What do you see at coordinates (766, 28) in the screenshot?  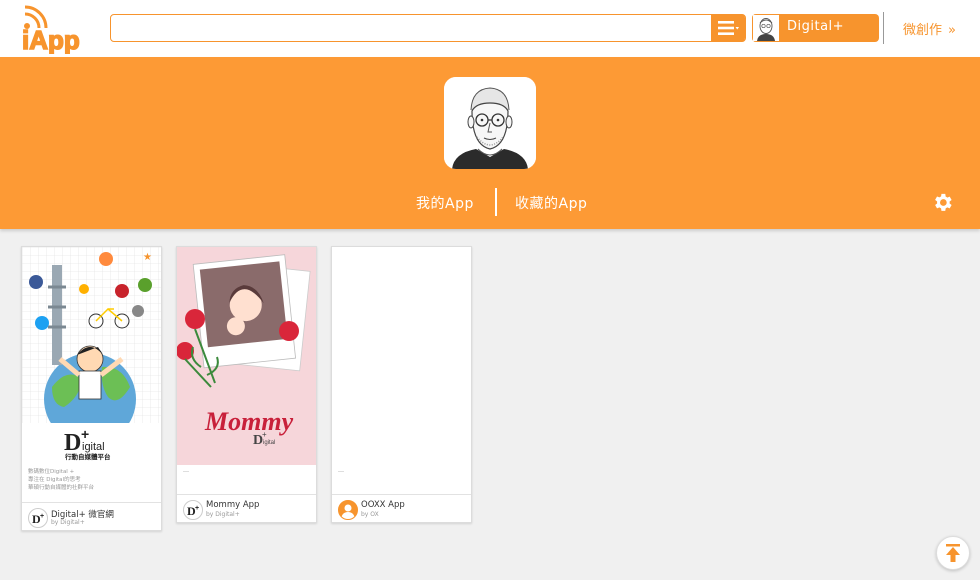 I see `user-avatar` at bounding box center [766, 28].